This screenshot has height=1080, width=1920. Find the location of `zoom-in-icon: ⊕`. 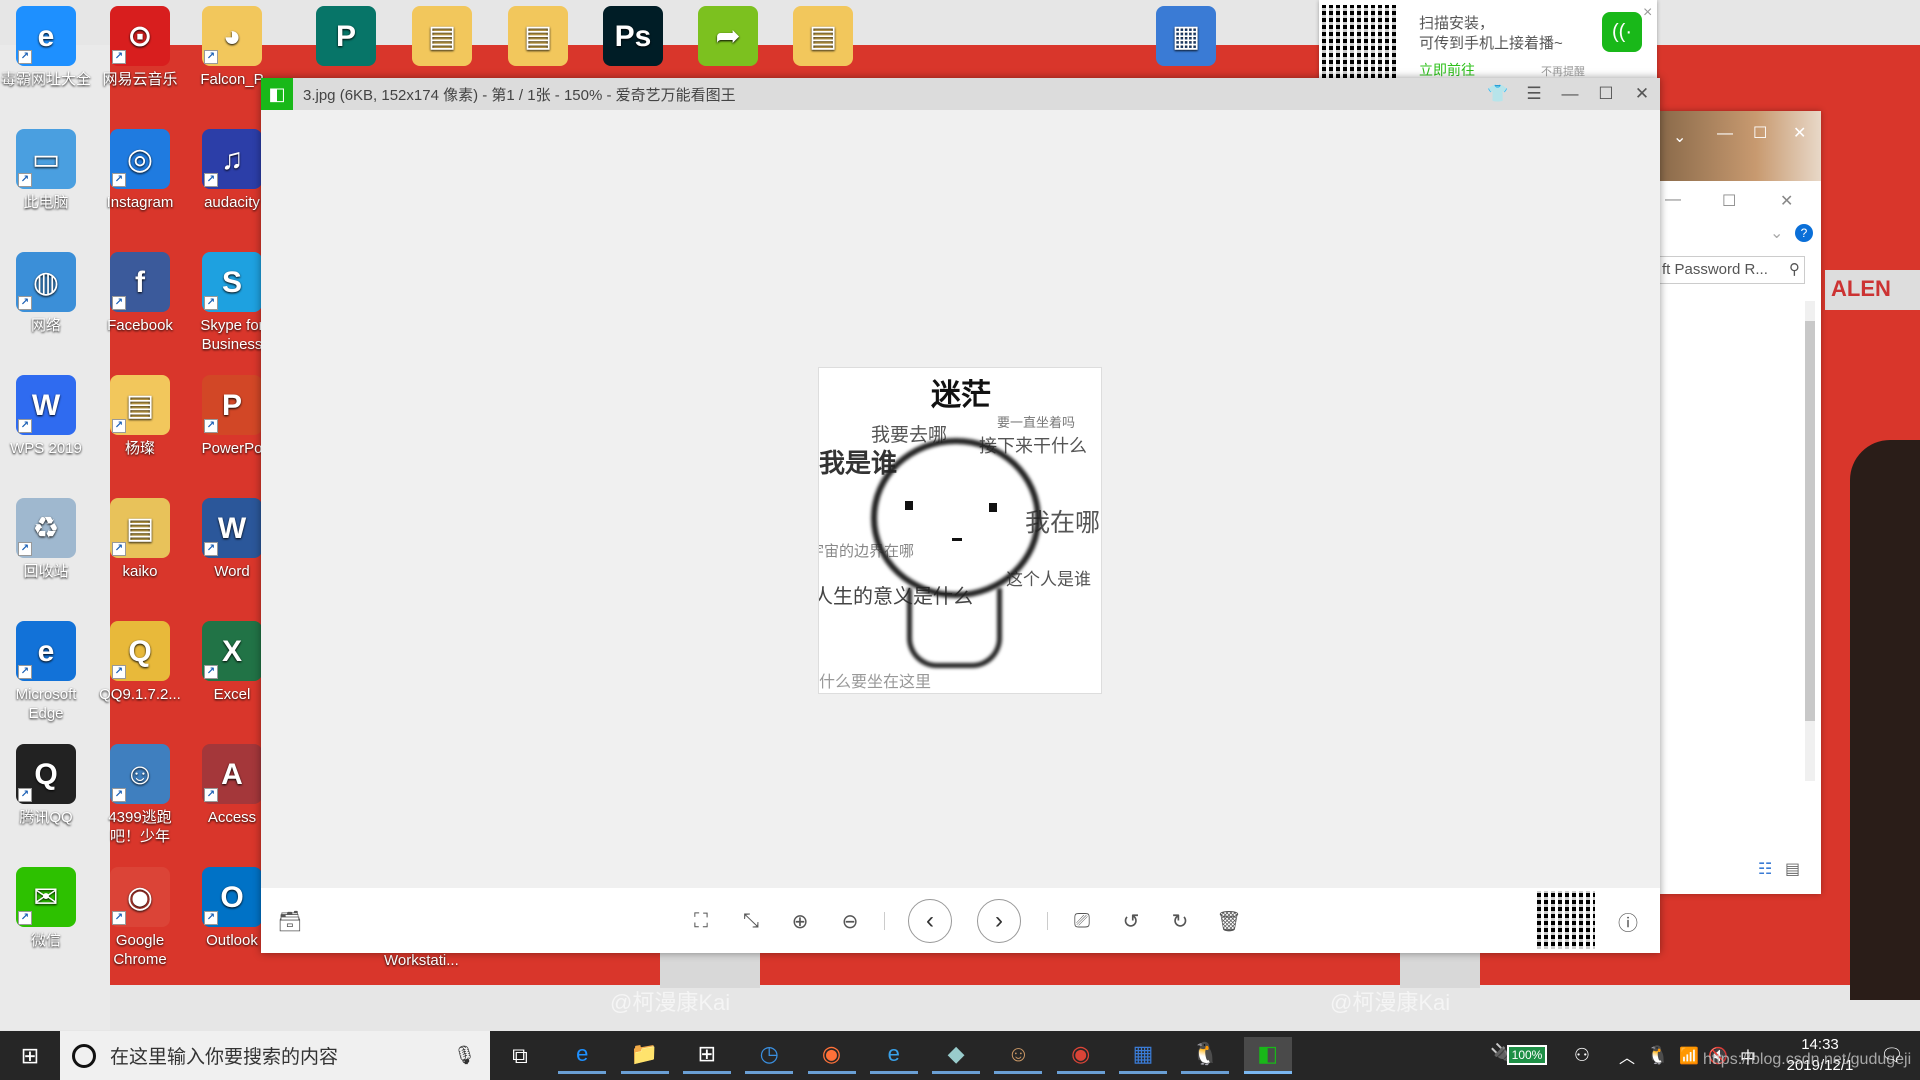

zoom-in-icon: ⊕ is located at coordinates (800, 921).